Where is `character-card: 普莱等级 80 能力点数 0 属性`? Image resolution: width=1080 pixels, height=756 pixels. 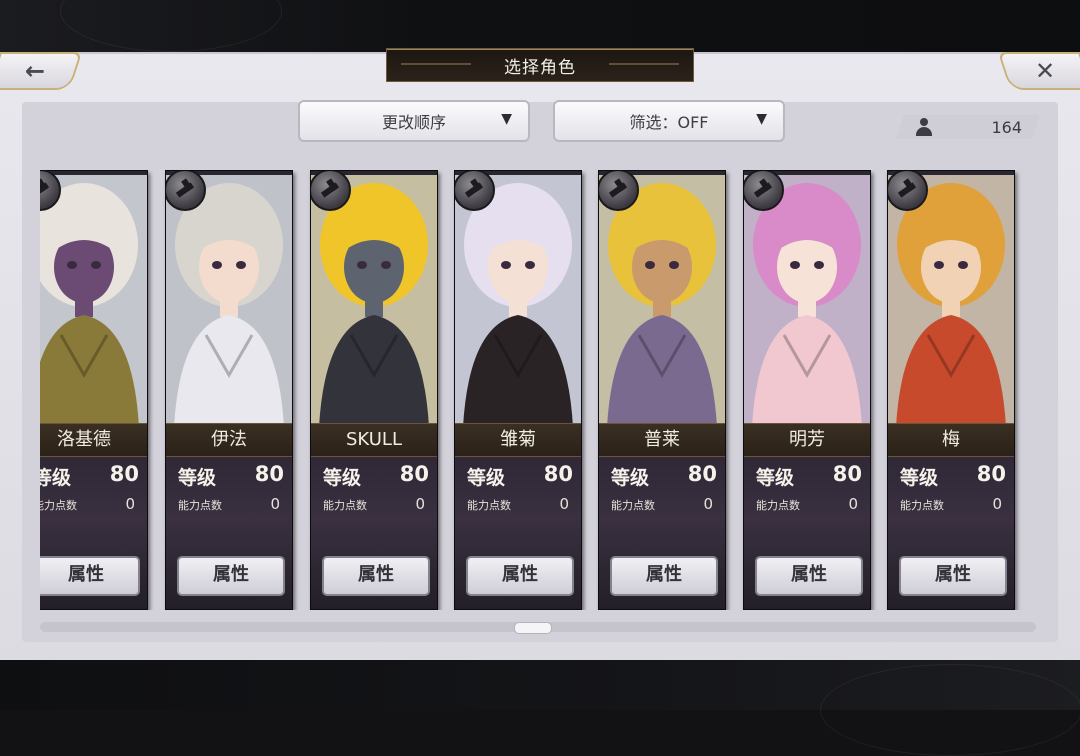
character-card: 普莱等级 80 能力点数 0 属性 is located at coordinates (662, 390).